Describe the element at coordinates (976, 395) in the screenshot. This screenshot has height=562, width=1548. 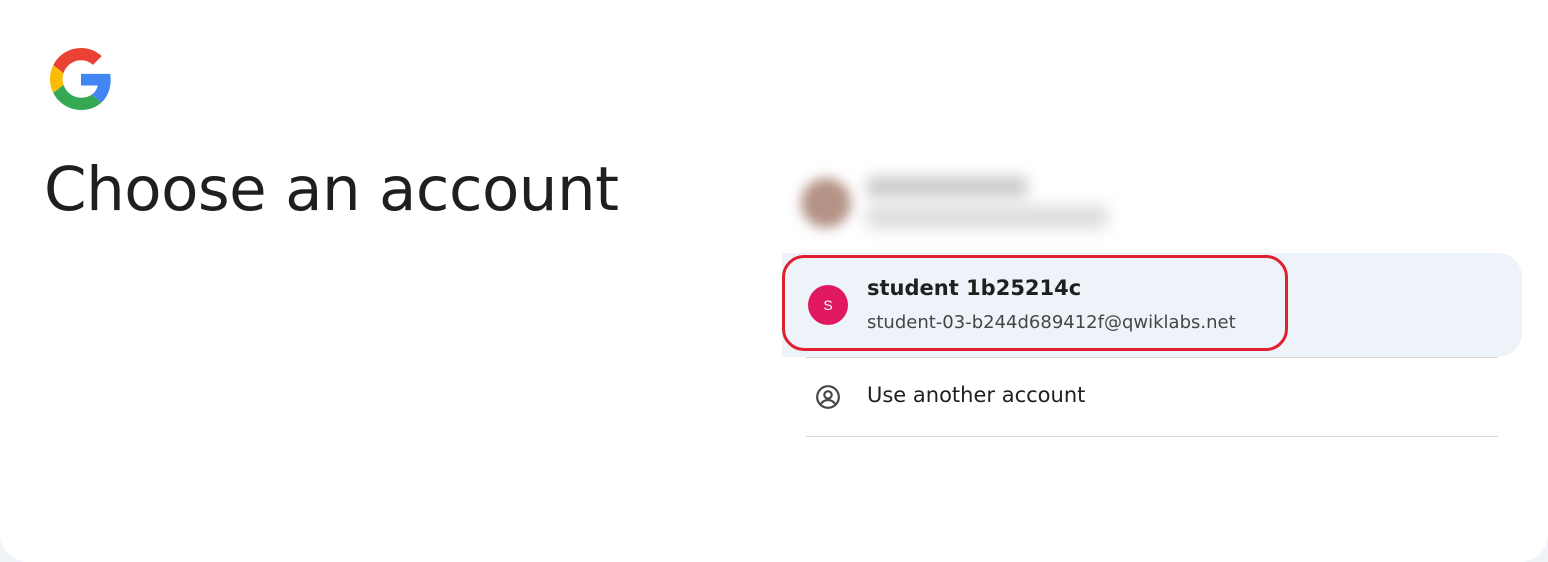
I see `use-another-account-label: Use another account` at that location.